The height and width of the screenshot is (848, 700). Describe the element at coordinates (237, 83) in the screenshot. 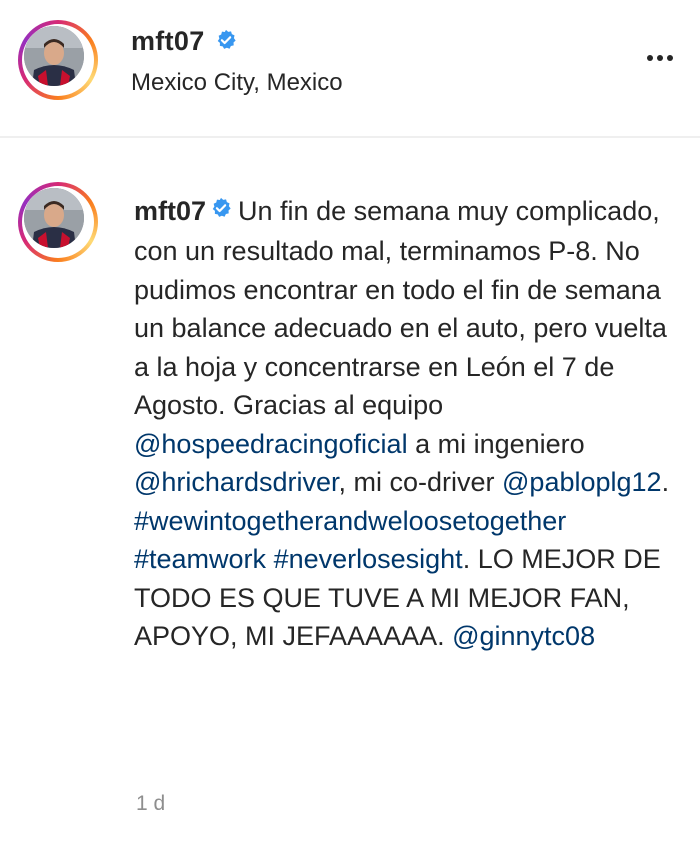

I see `post-location: Mexico City, Mexico` at that location.